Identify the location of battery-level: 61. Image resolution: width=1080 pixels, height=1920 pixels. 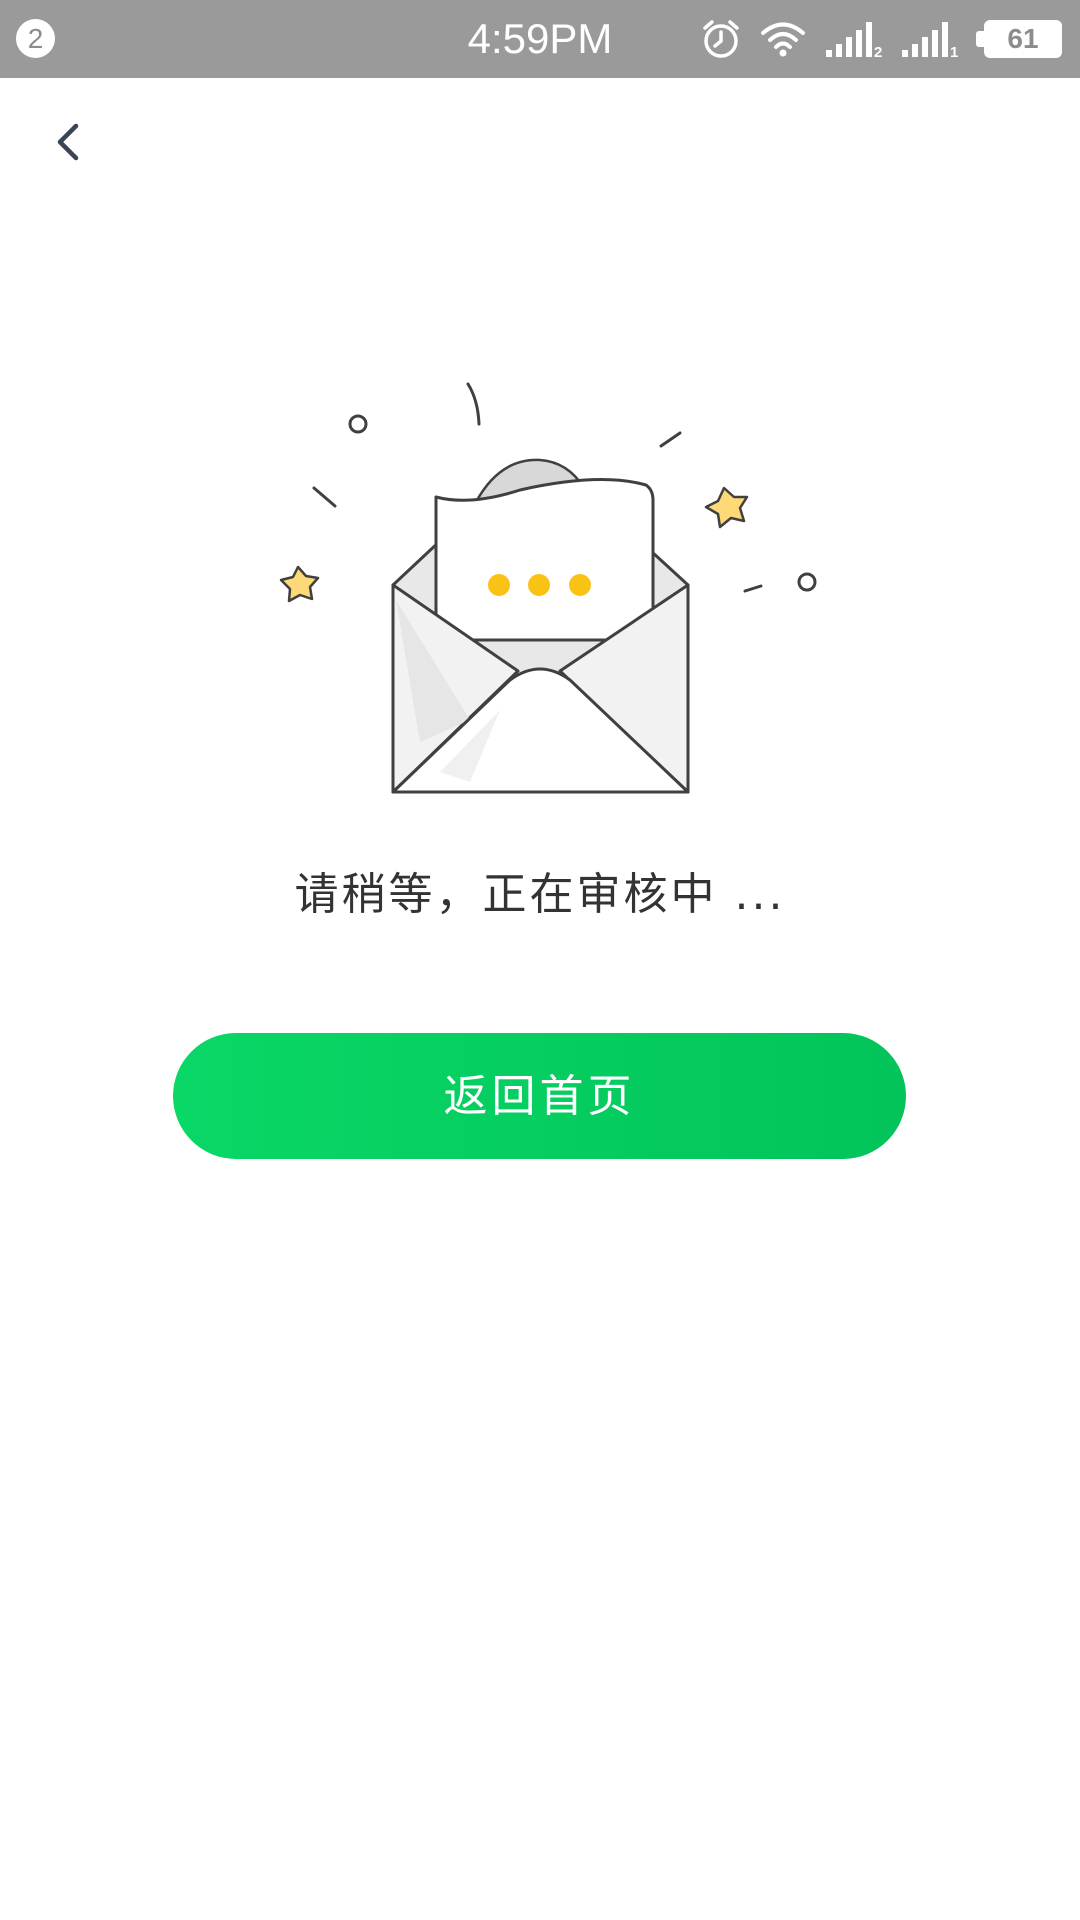
(1023, 39).